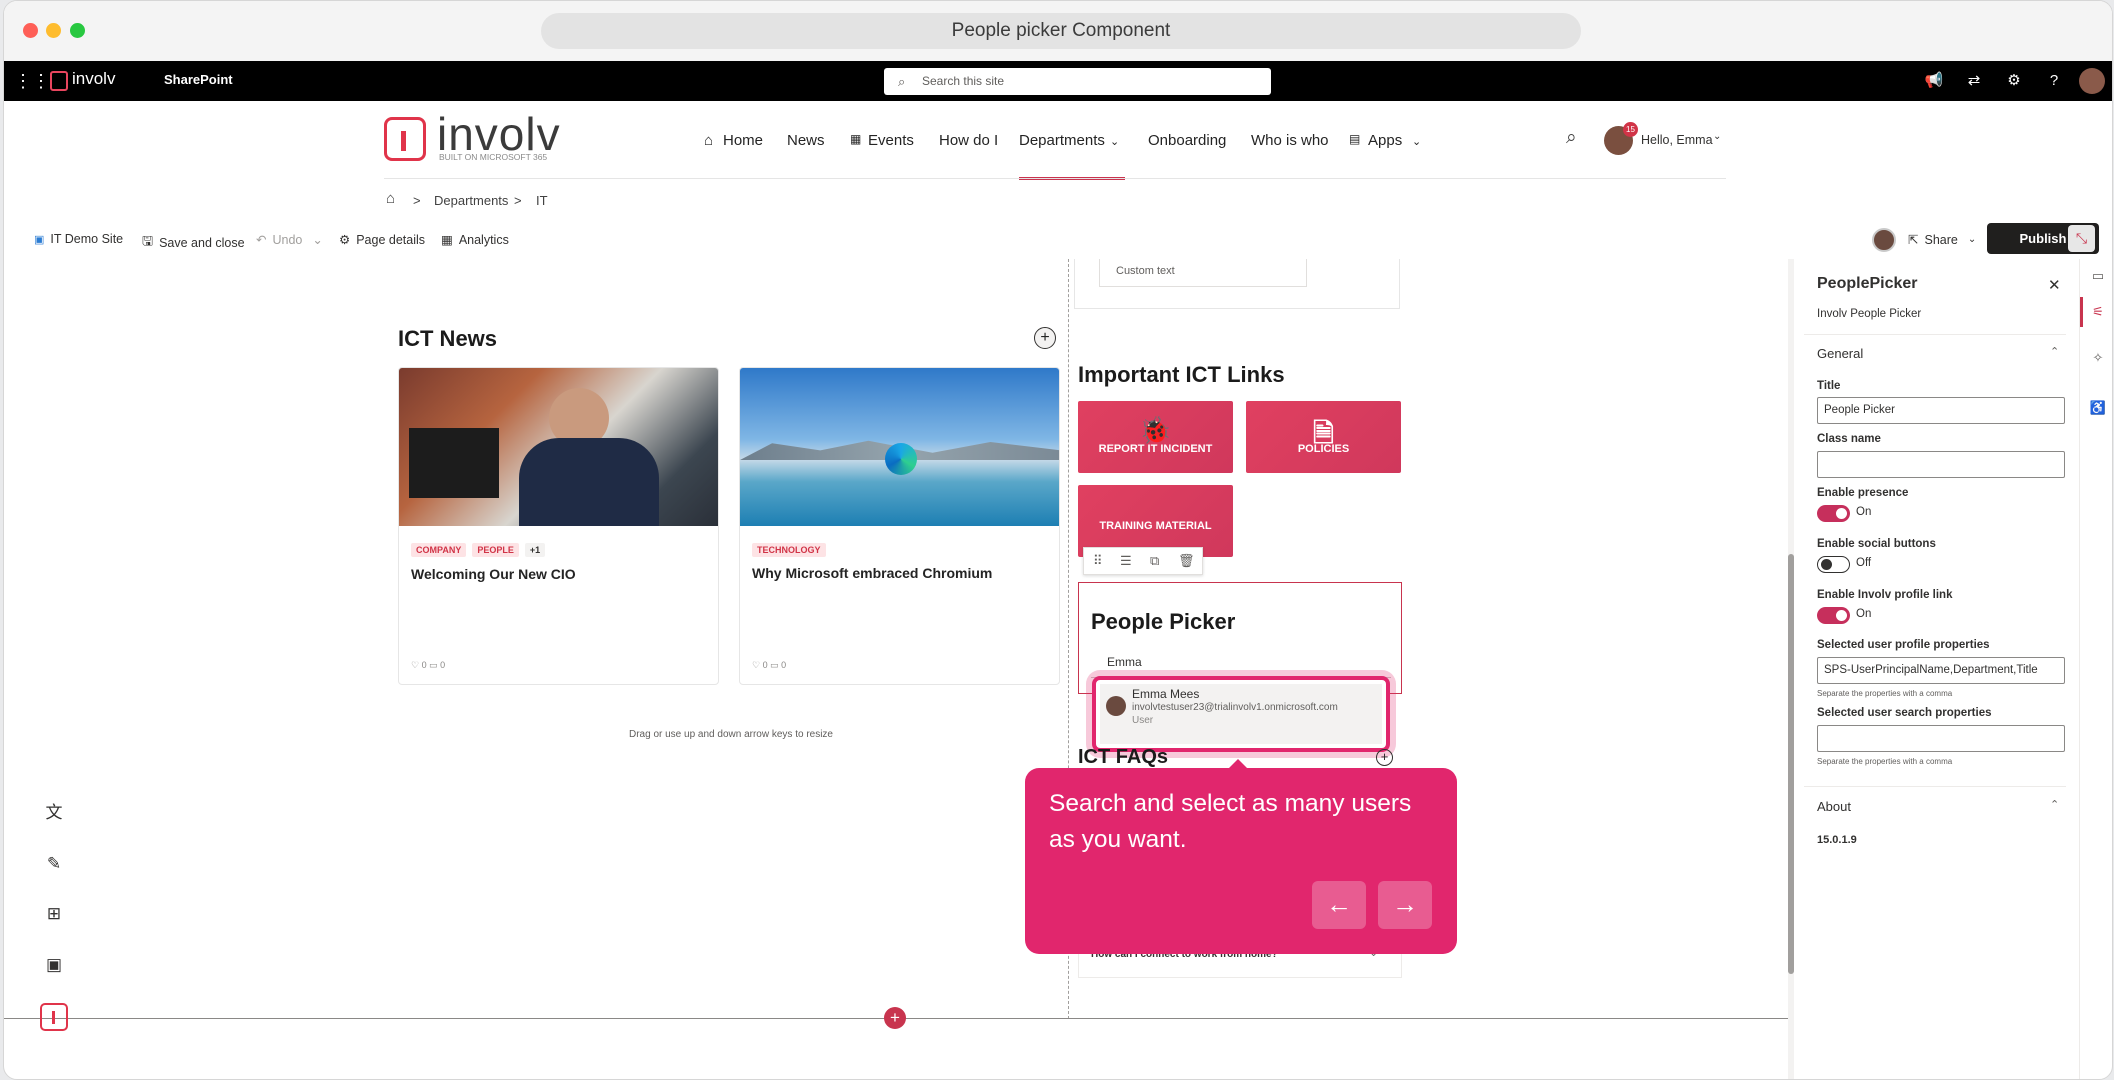 The image size is (2114, 1080). Describe the element at coordinates (54, 864) in the screenshot. I see `edit-page-icon: ✎` at that location.